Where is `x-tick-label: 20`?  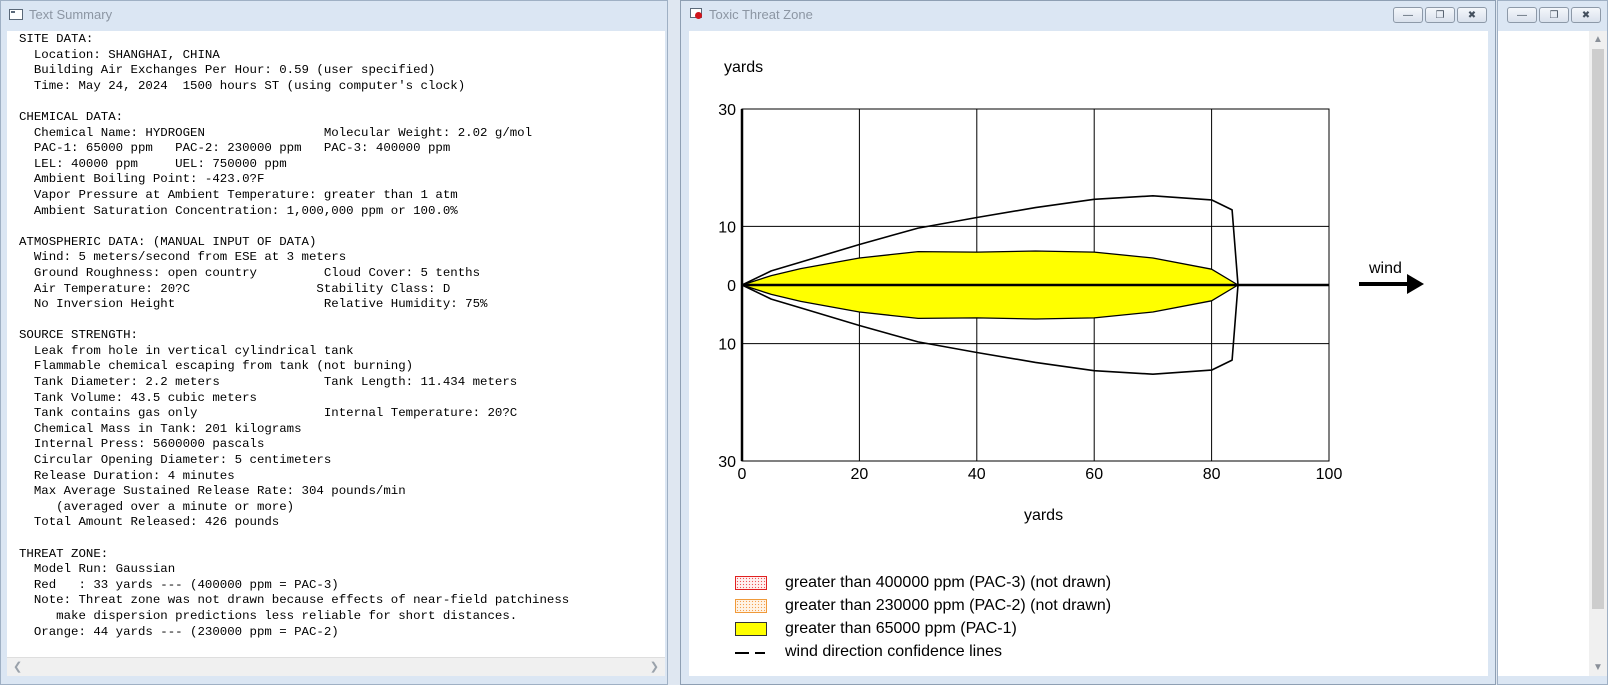
x-tick-label: 20 is located at coordinates (860, 474).